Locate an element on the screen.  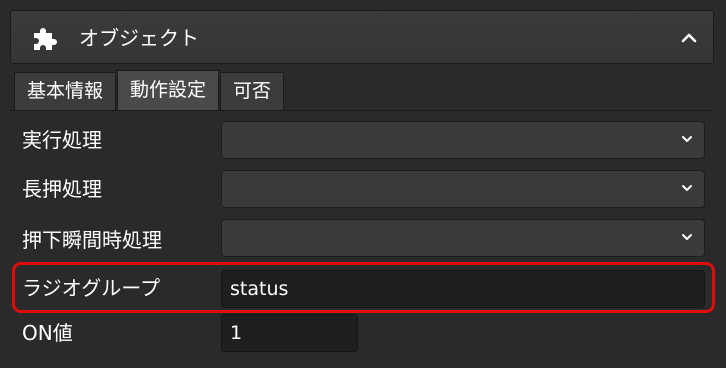
execute-label: 実行処理 is located at coordinates (62, 140).